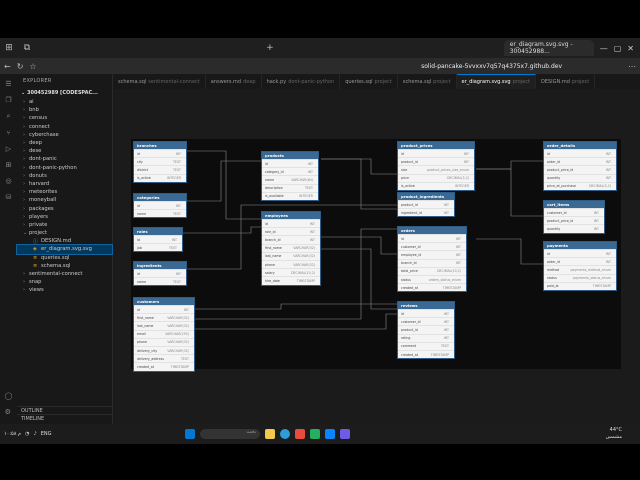 The width and height of the screenshot is (640, 480). What do you see at coordinates (604, 48) in the screenshot?
I see `minimize-icon: —` at bounding box center [604, 48].